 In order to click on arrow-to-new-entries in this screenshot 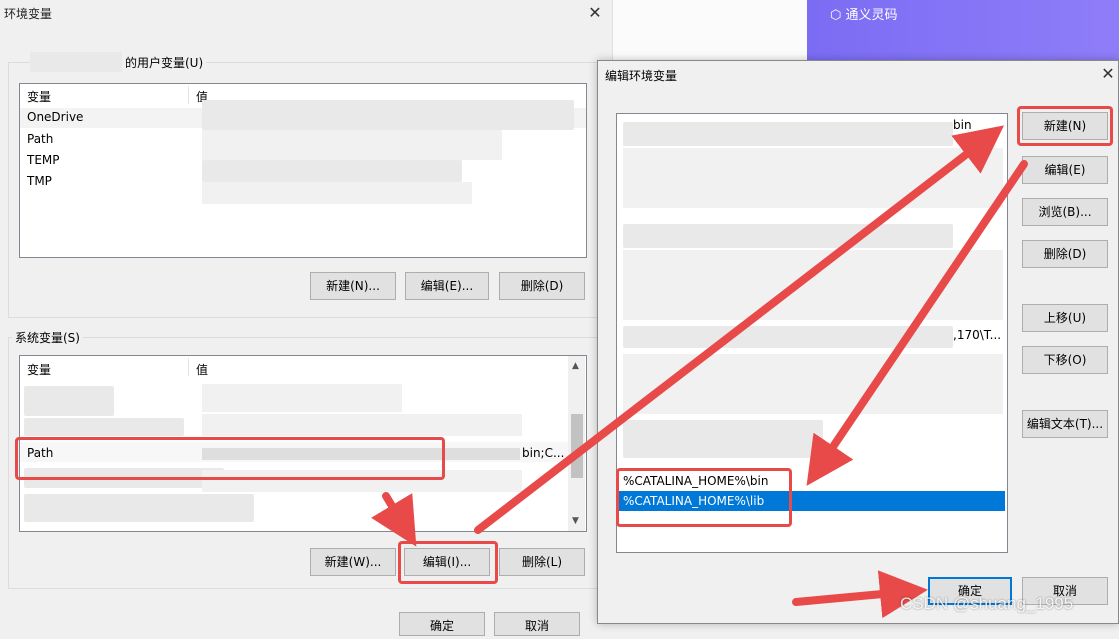, I will do `click(917, 323)`.